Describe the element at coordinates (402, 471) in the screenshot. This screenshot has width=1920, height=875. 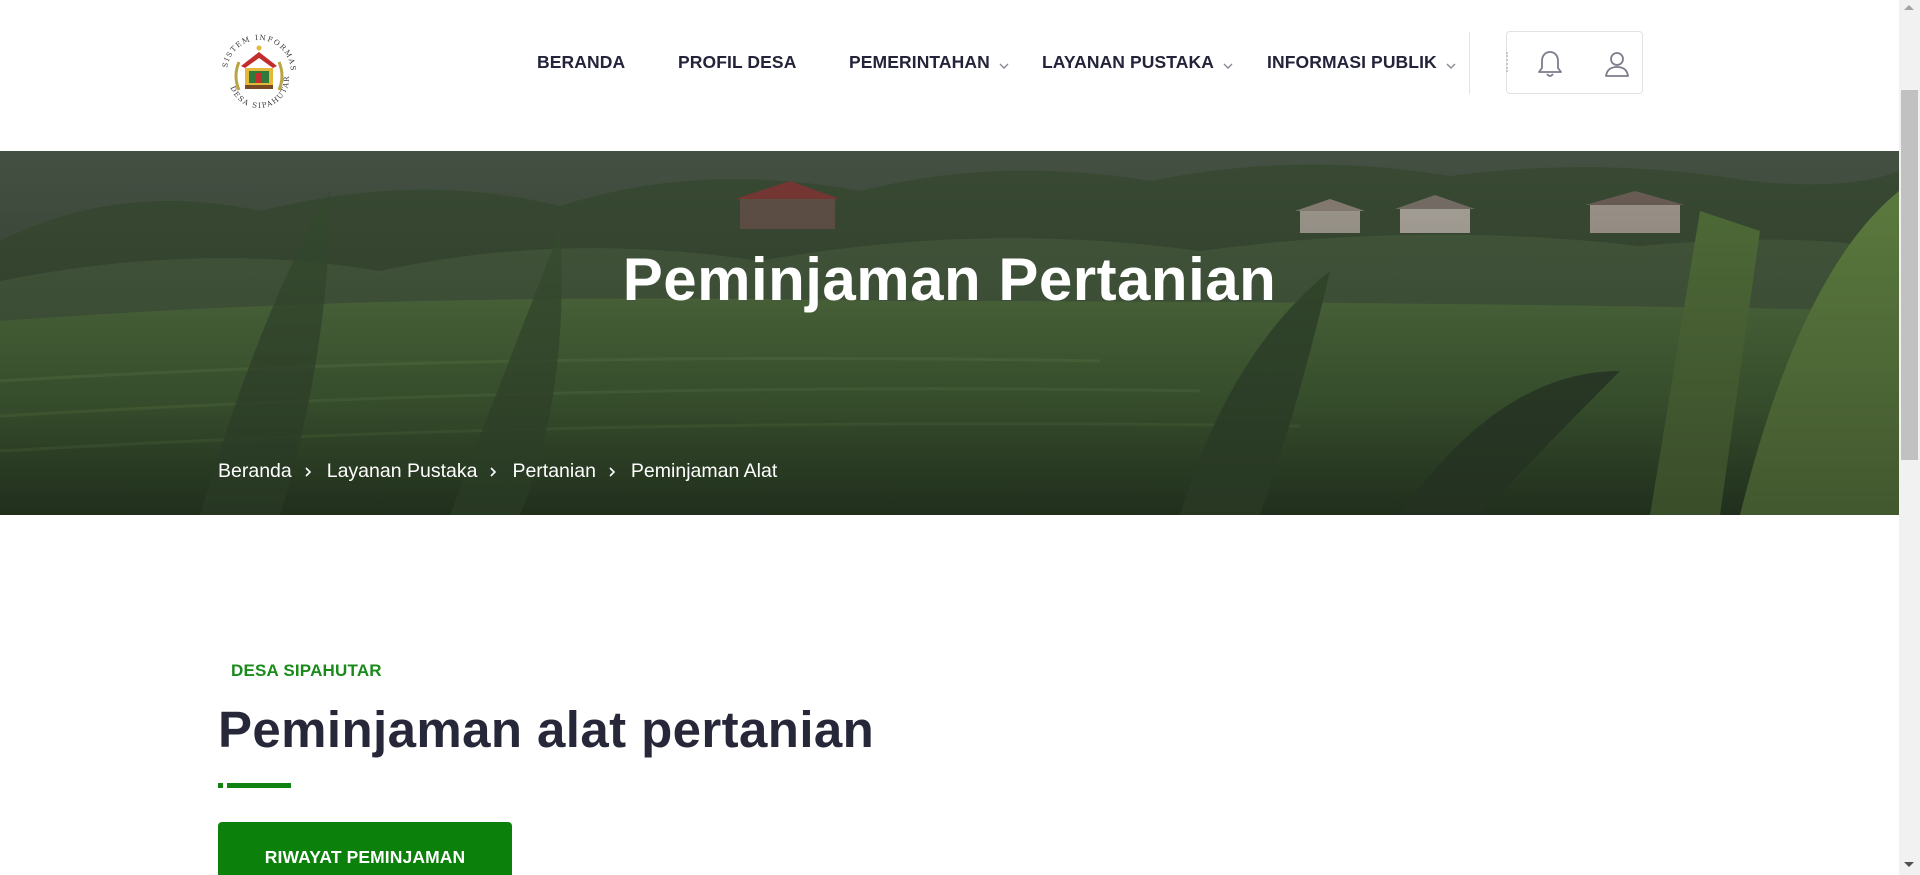
I see `breadcrumb-item-layanan-pustaka: Layanan Pustaka` at that location.